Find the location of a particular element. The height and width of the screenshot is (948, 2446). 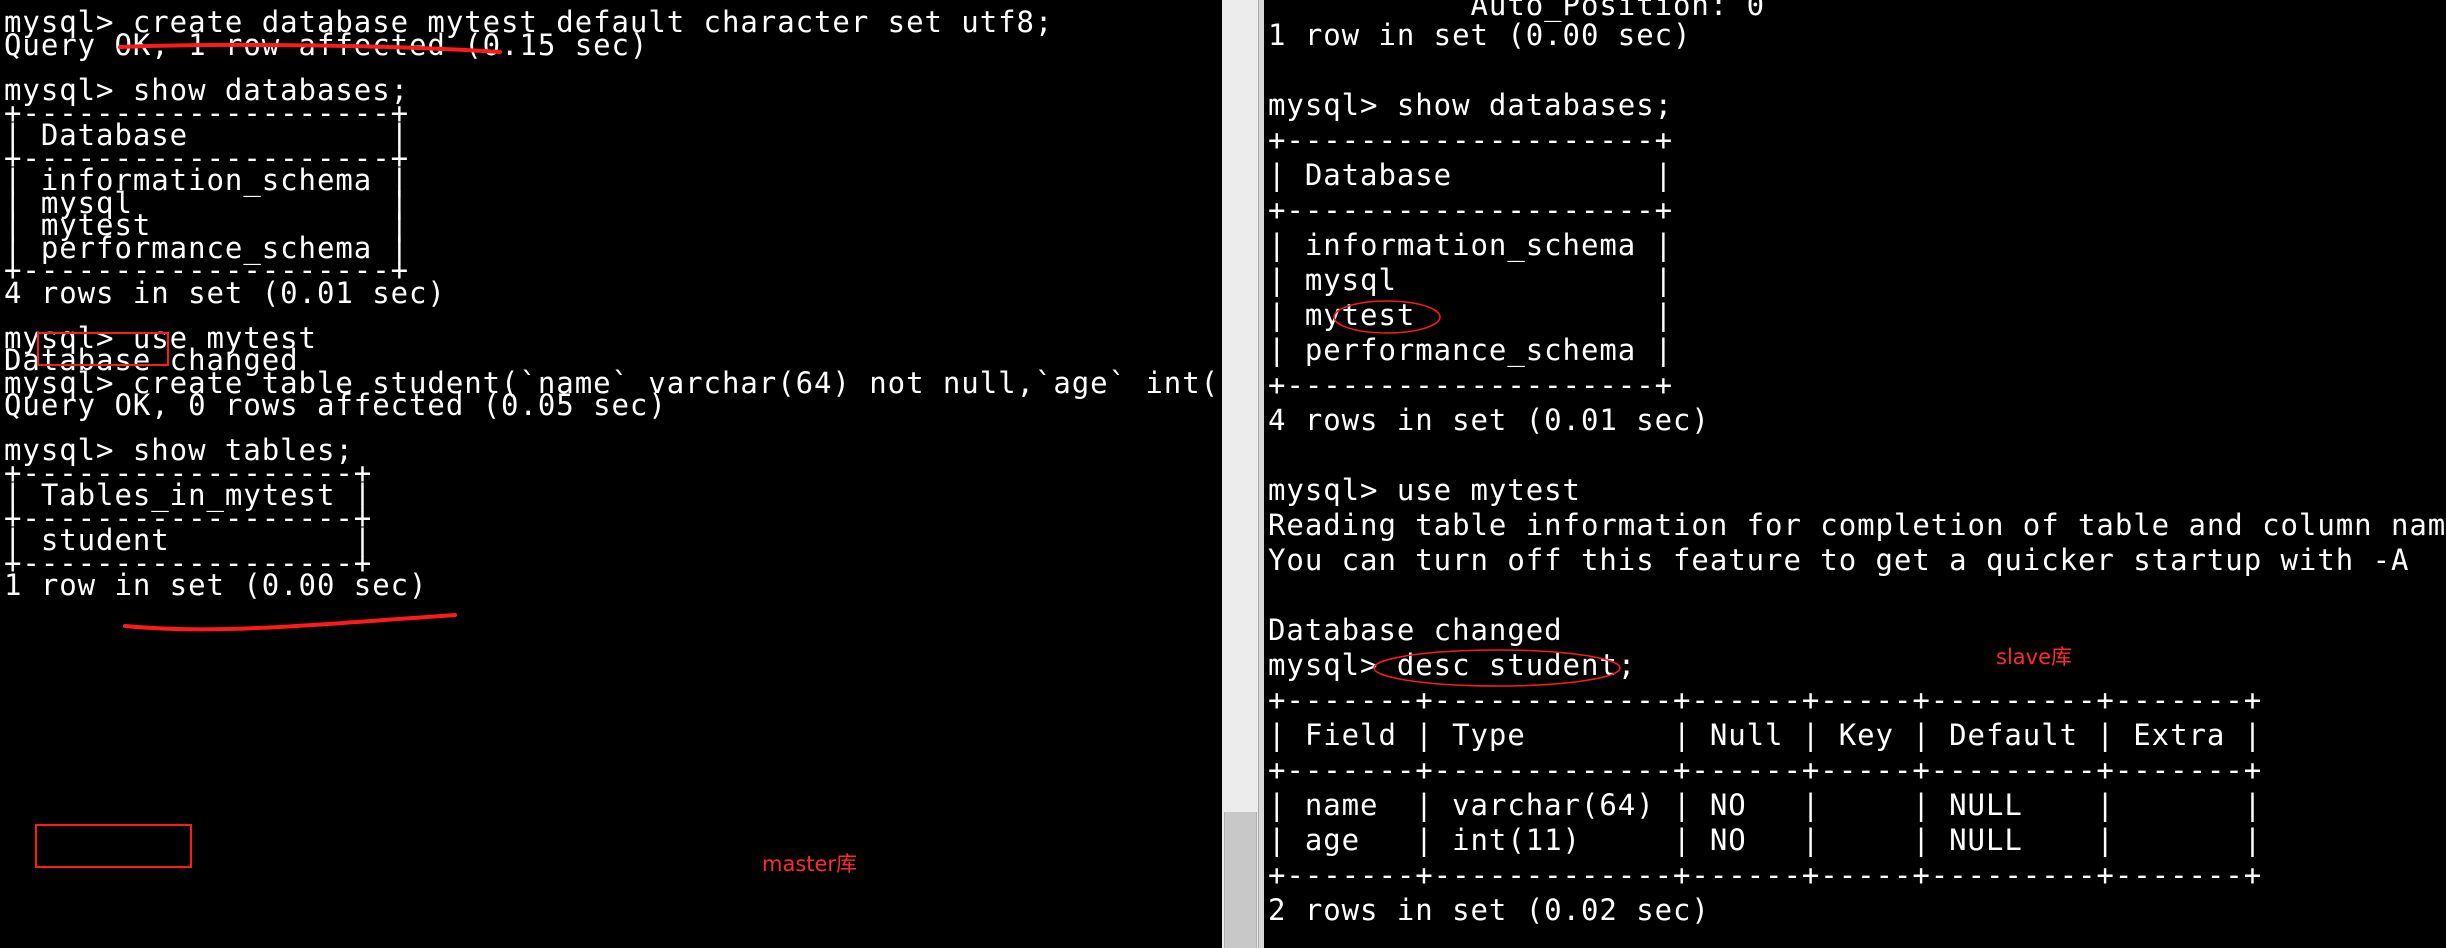

master-annotation-label: master库 is located at coordinates (810, 864).